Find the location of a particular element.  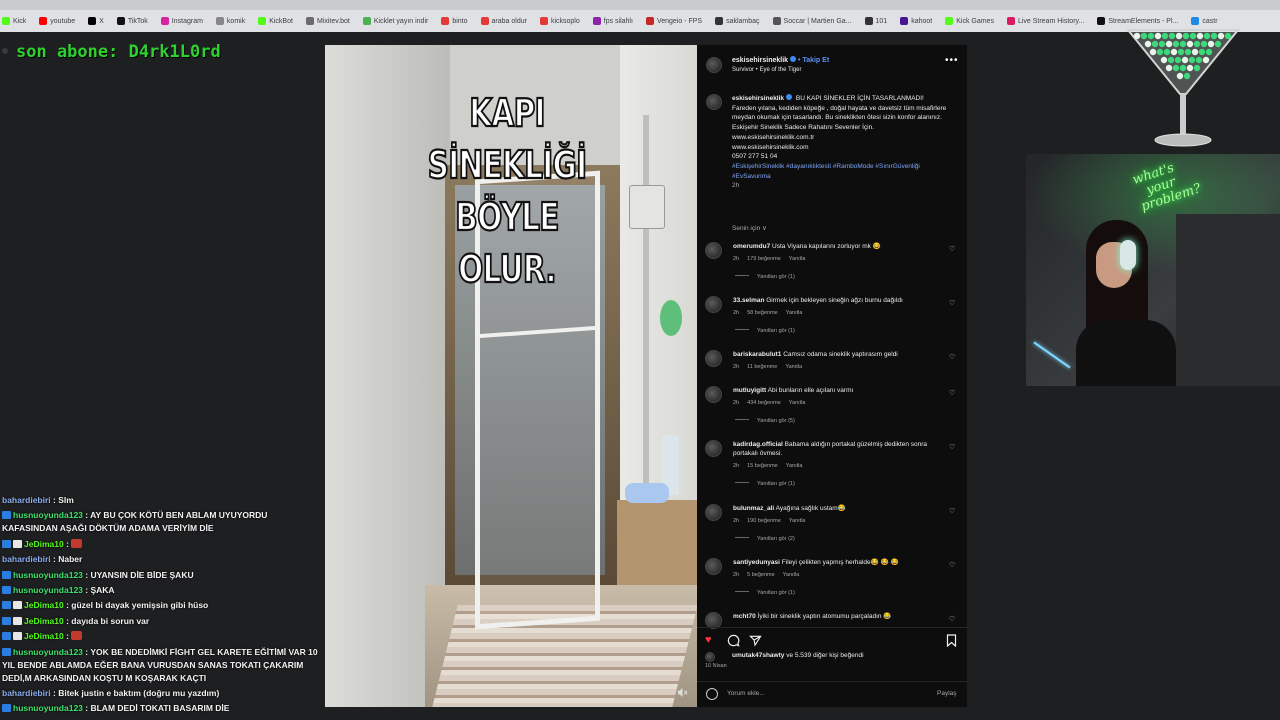

bookmark-item: binto is located at coordinates (454, 21).